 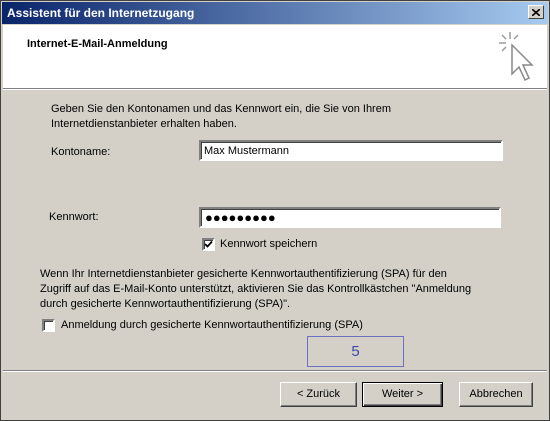 I want to click on spa-checkbox, so click(x=48, y=325).